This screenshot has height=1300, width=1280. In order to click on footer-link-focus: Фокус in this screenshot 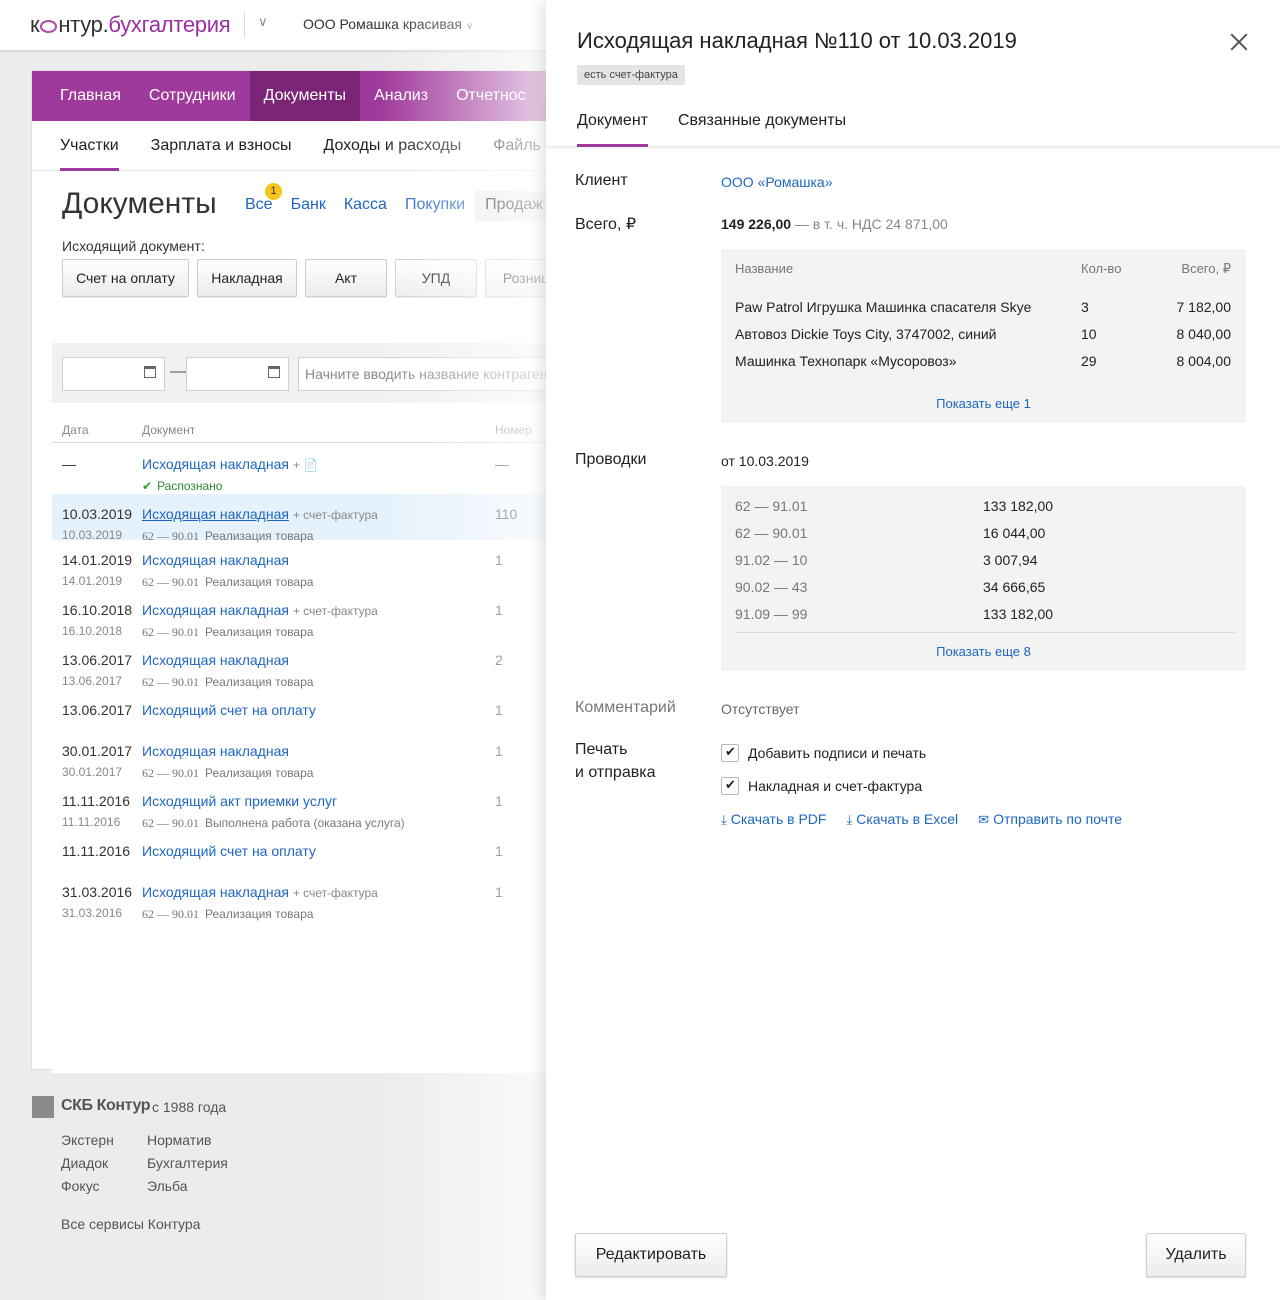, I will do `click(80, 1186)`.